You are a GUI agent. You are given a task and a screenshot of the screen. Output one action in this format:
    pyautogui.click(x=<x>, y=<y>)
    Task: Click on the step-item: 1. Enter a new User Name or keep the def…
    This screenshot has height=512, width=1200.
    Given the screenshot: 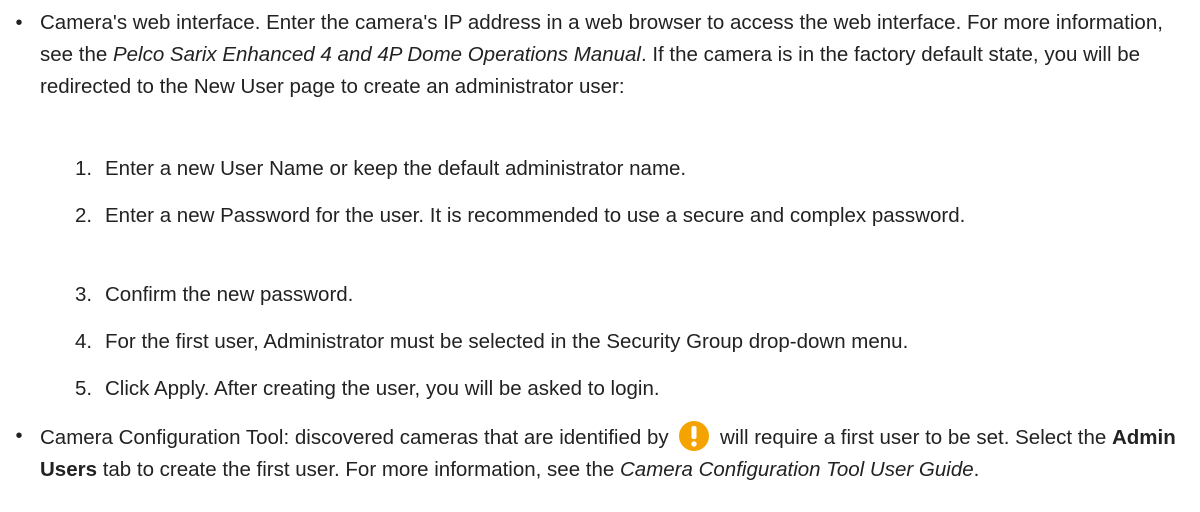 What is the action you would take?
    pyautogui.click(x=630, y=169)
    